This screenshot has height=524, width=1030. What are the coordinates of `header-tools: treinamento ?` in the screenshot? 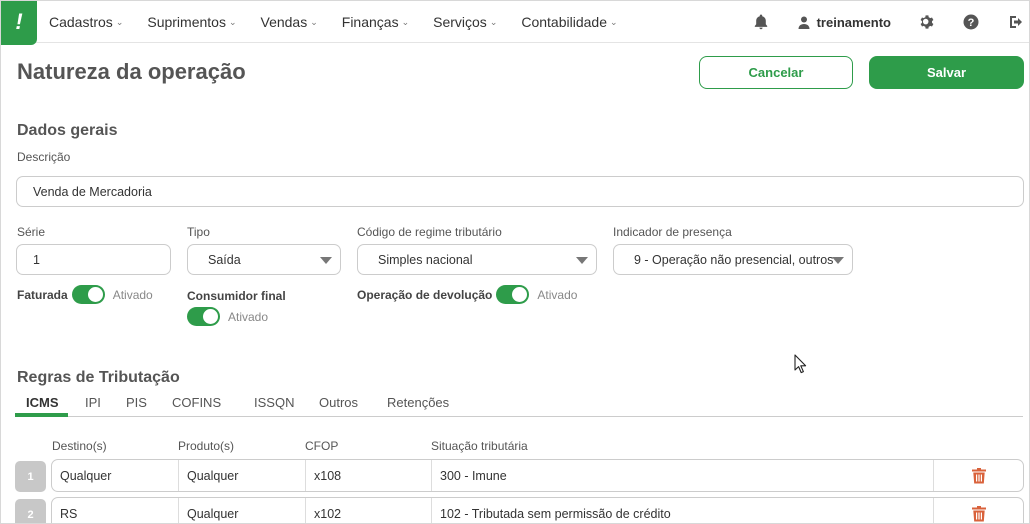 It's located at (889, 22).